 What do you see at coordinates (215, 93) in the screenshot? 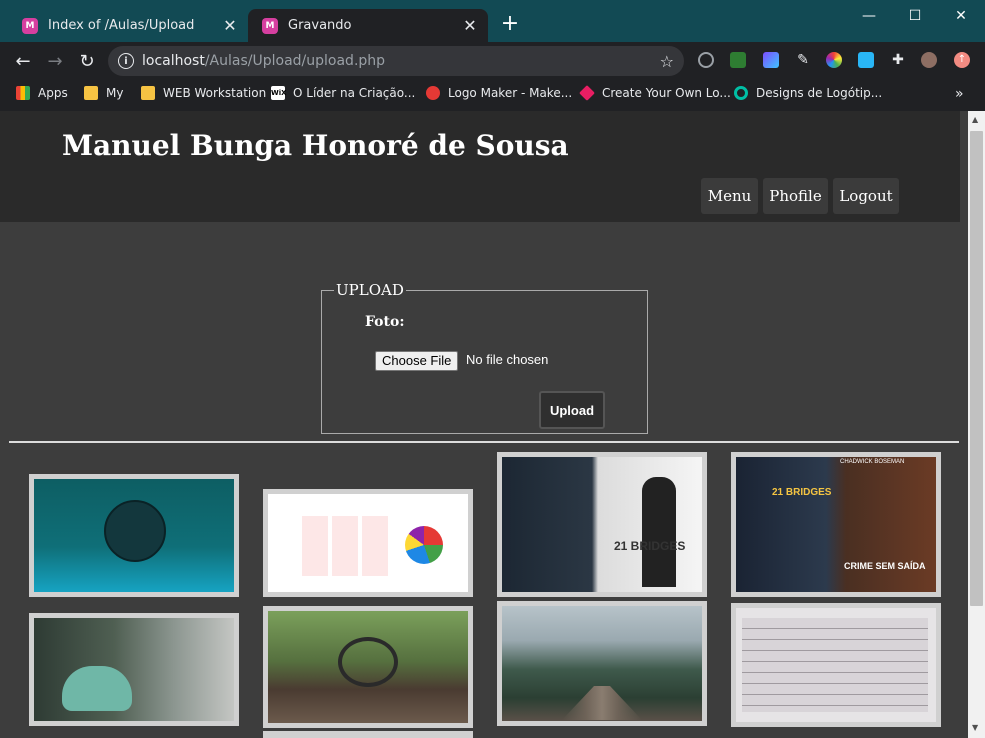
I see `bookmark-label: WEB Workstation` at bounding box center [215, 93].